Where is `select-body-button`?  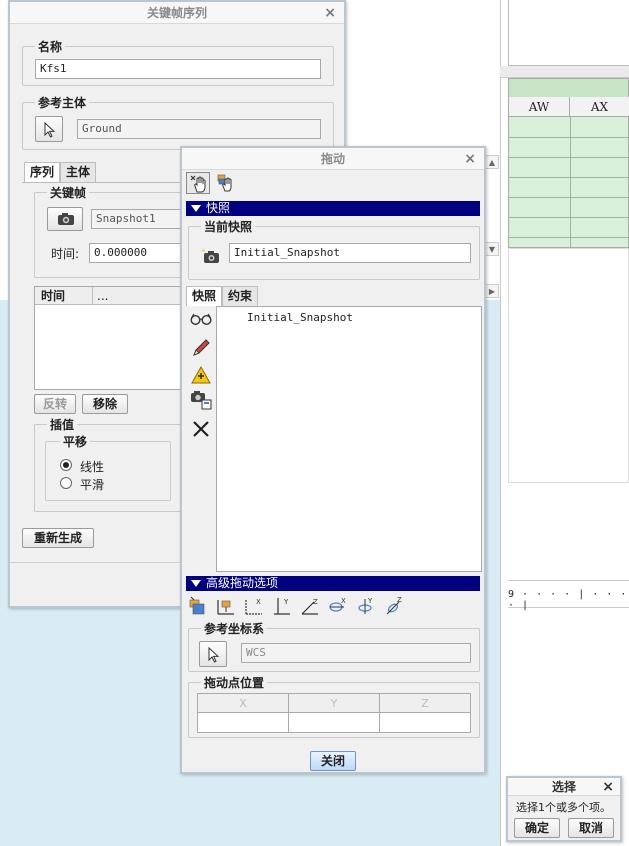
select-body-button is located at coordinates (49, 129).